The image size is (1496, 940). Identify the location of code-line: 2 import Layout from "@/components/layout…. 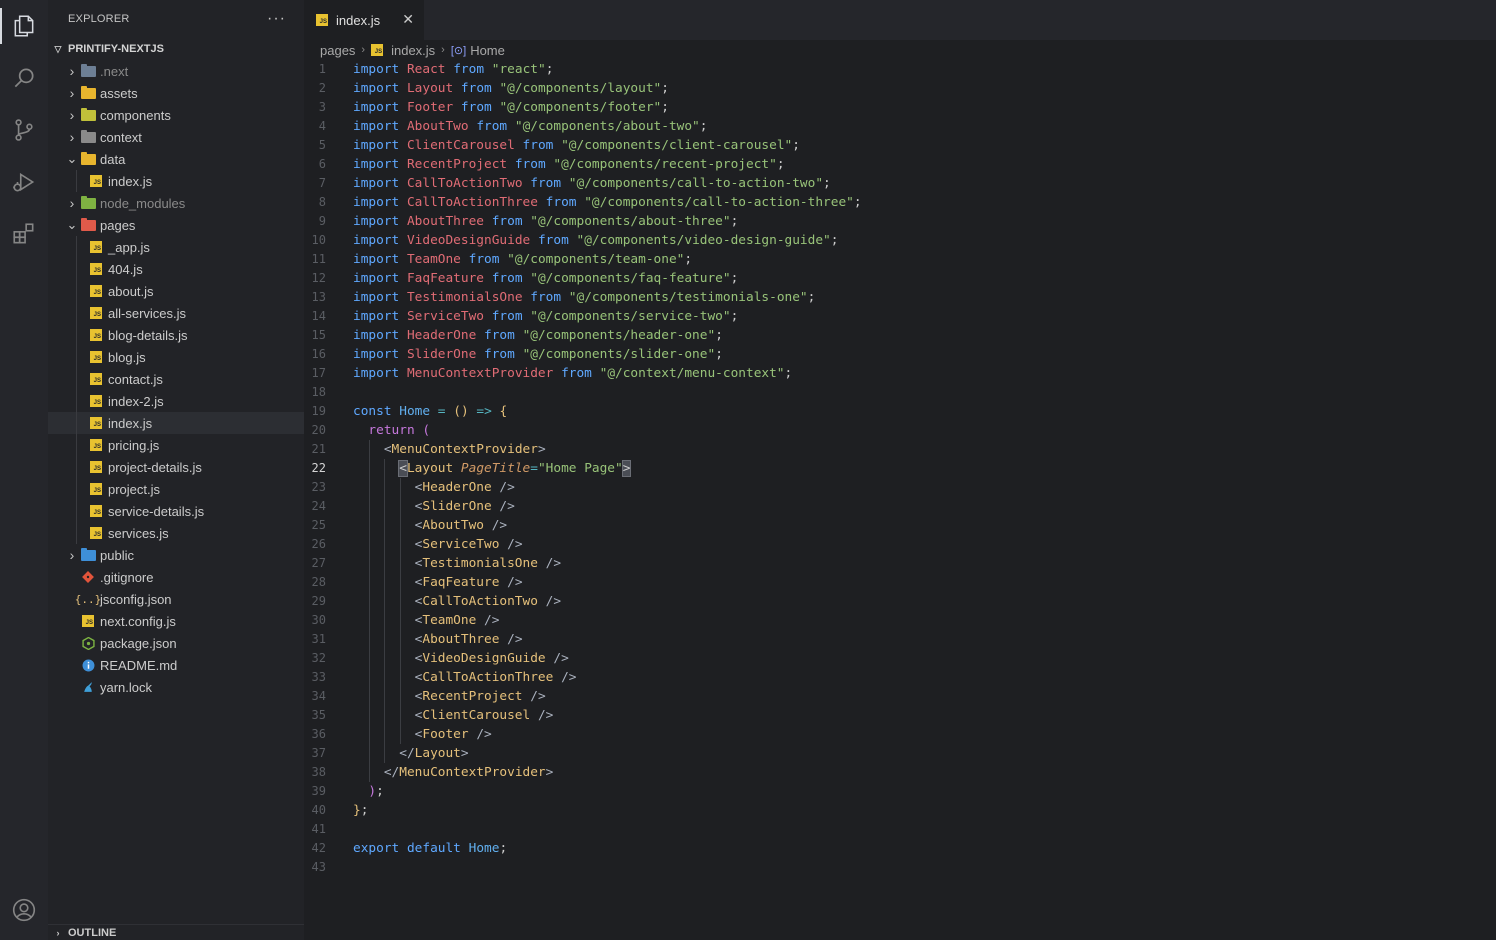
(900, 88).